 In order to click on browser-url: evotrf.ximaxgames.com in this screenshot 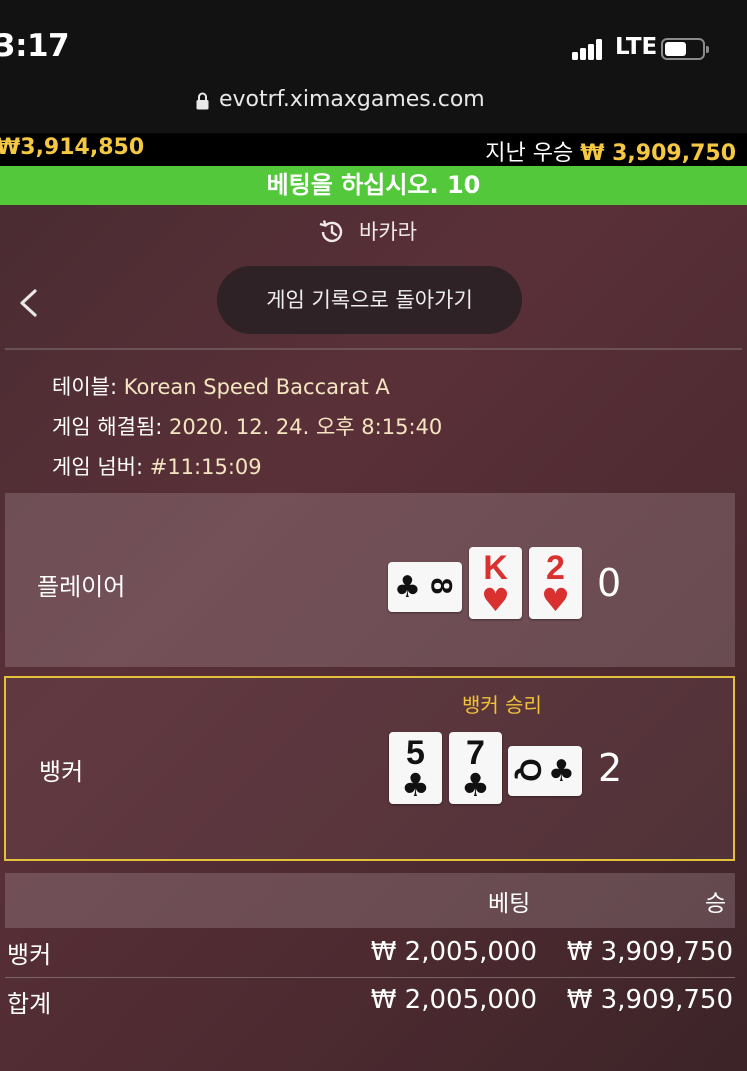, I will do `click(352, 99)`.